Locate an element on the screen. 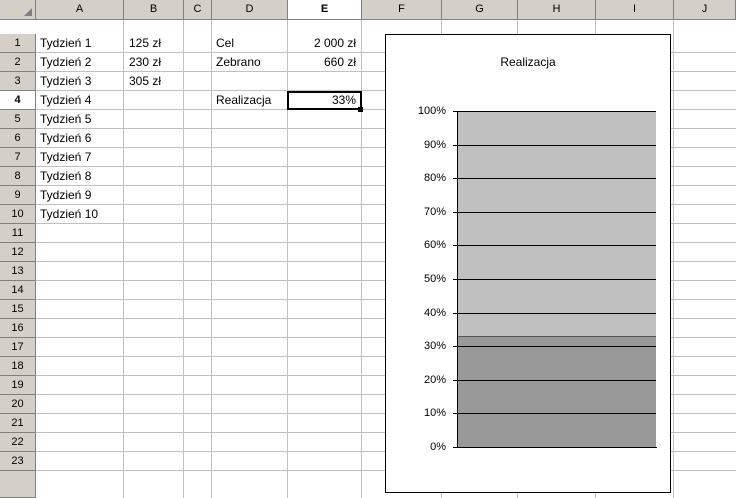 Image resolution: width=736 pixels, height=498 pixels. cell-a5: Tydzień 5 is located at coordinates (65, 119).